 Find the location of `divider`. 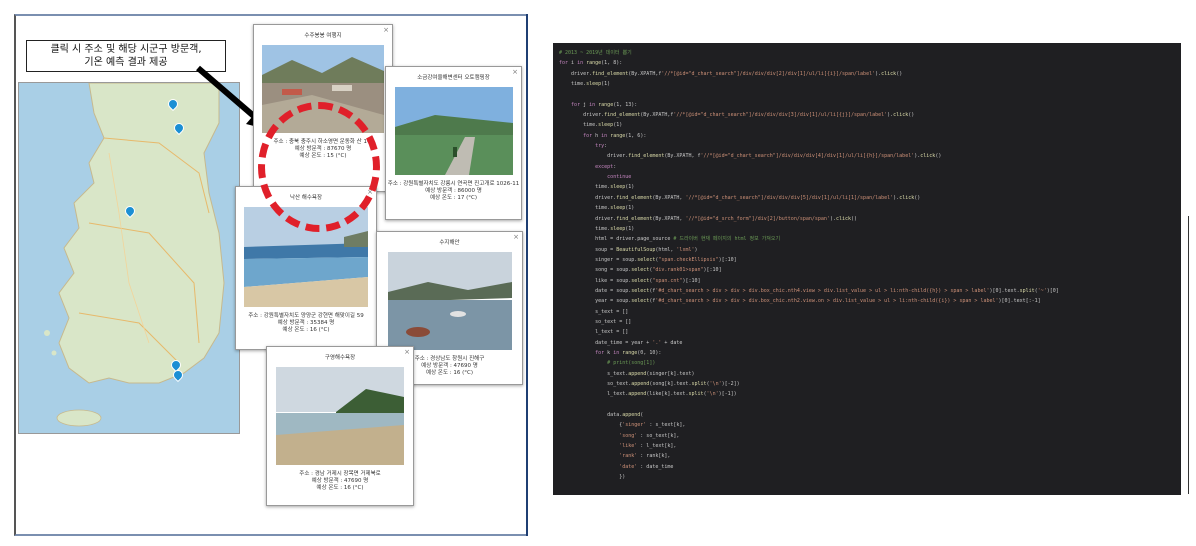

divider is located at coordinates (1188, 355).